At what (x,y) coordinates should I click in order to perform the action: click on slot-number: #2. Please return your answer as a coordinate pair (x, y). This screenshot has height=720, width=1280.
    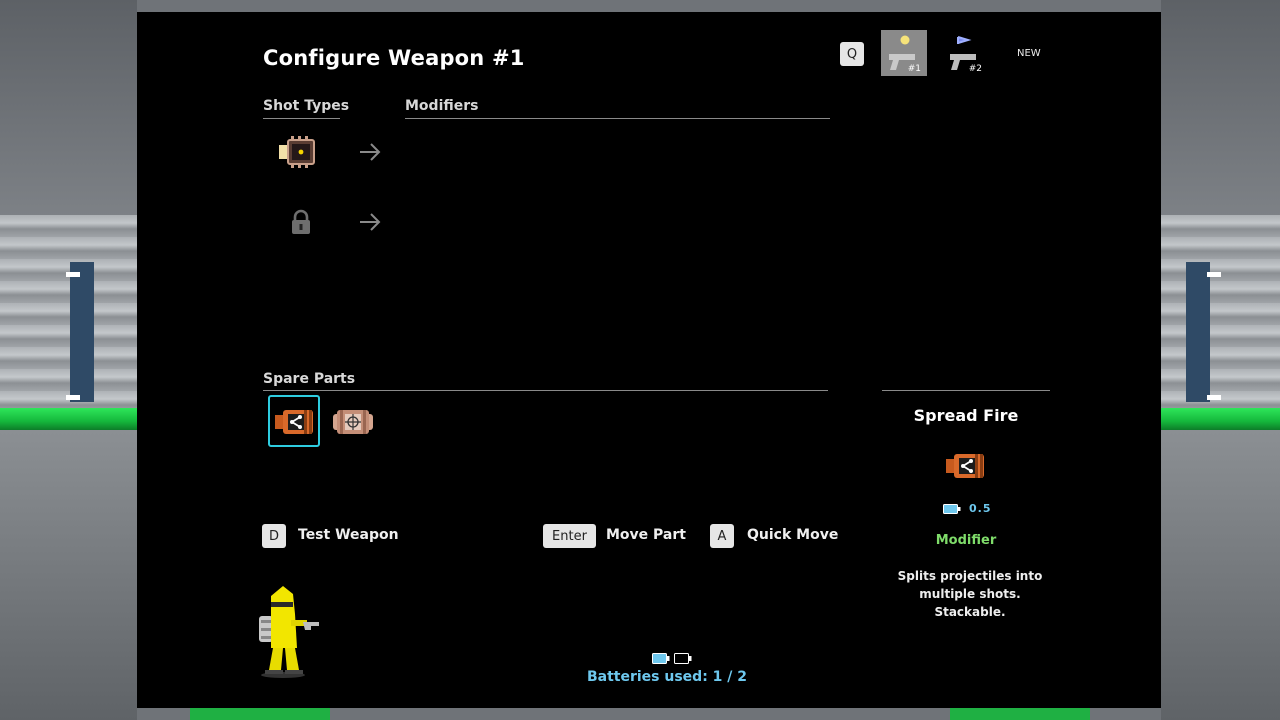
    Looking at the image, I should click on (975, 69).